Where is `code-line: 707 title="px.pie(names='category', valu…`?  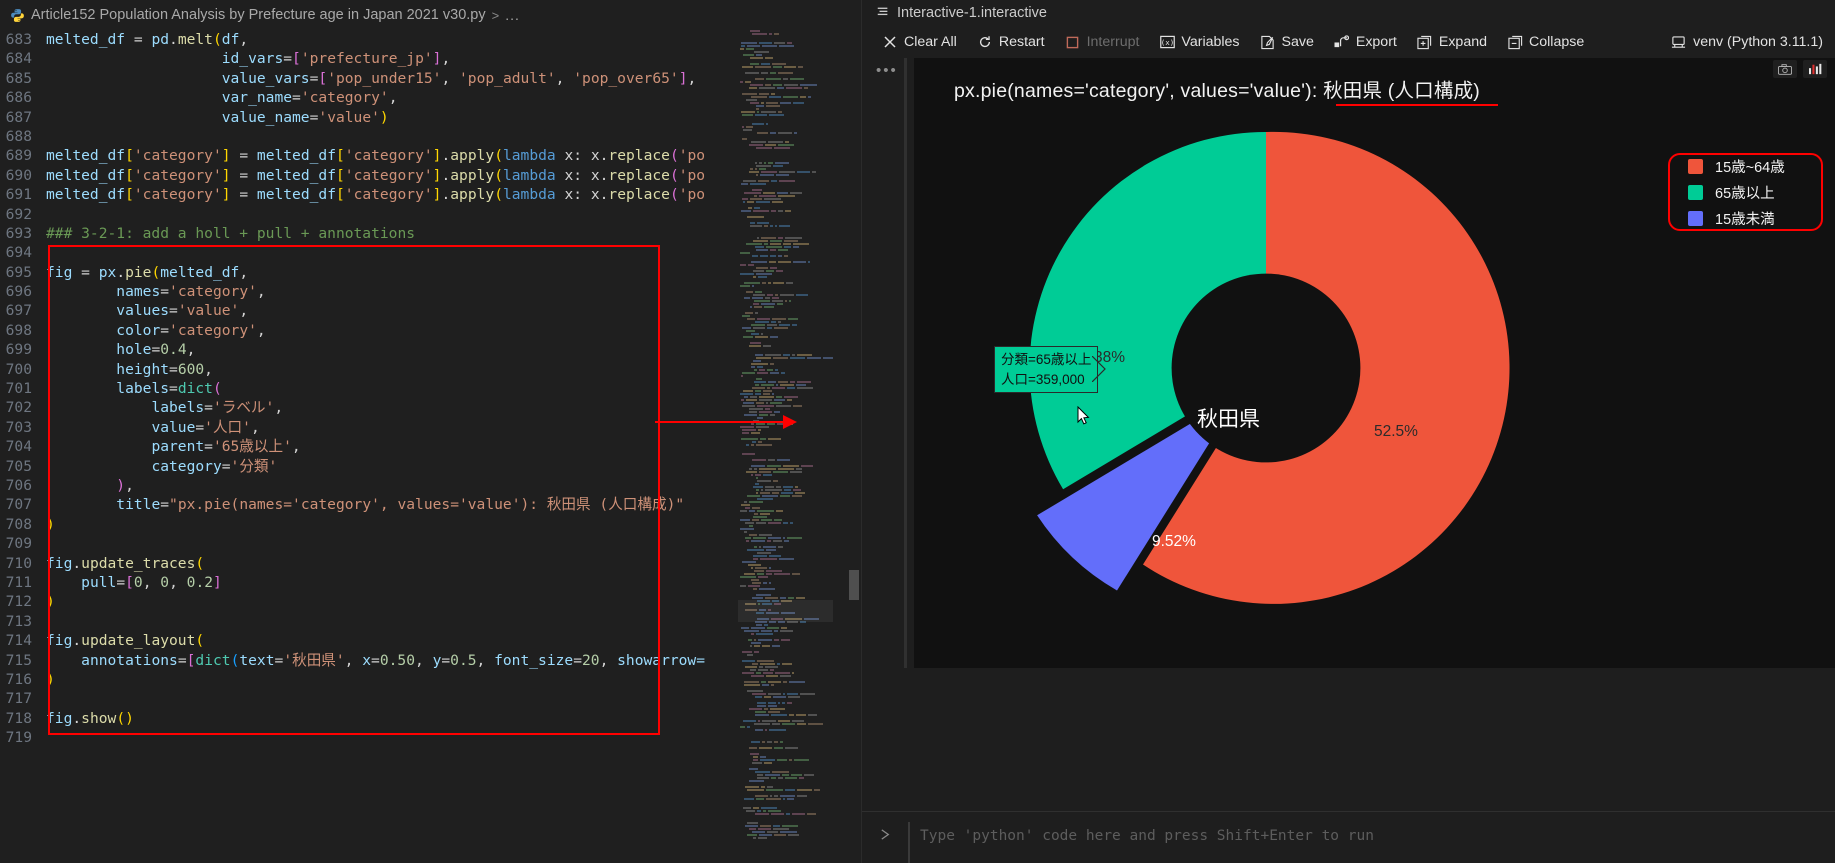 code-line: 707 title="px.pie(names='category', valu… is located at coordinates (430, 504).